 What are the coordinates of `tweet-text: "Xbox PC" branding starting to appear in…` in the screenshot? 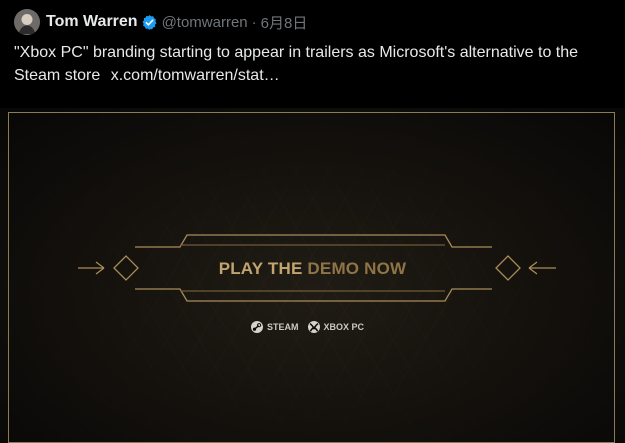 It's located at (314, 64).